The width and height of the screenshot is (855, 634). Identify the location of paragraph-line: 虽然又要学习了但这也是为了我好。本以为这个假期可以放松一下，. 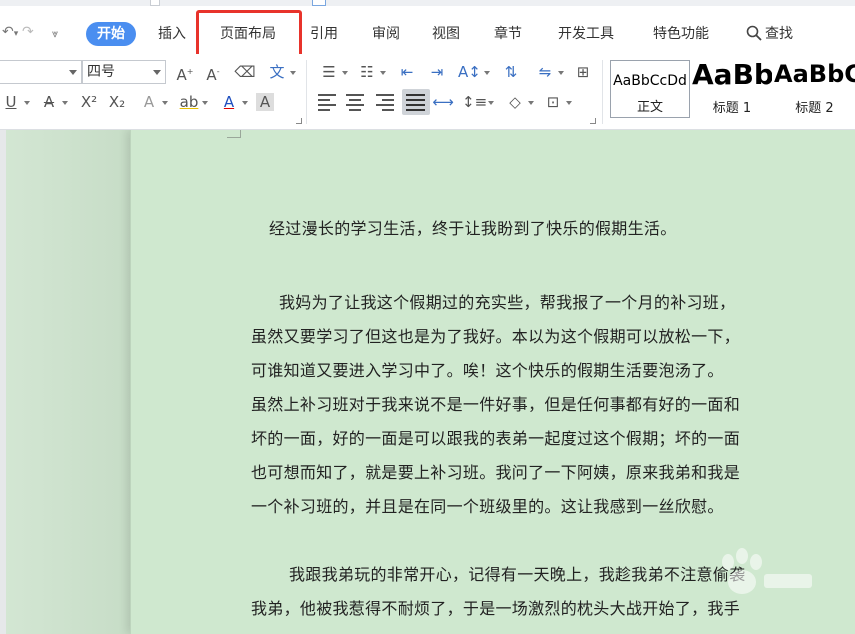
(496, 336).